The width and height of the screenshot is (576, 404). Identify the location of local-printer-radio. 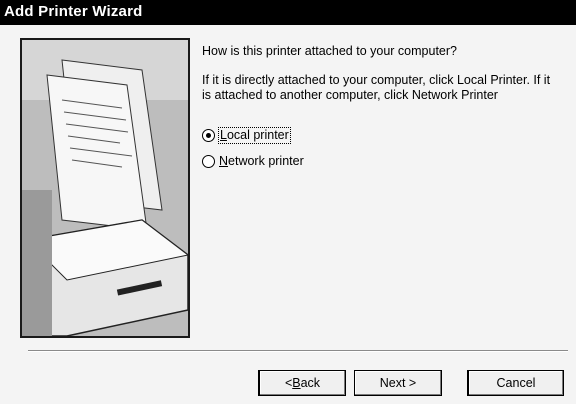
(208, 135).